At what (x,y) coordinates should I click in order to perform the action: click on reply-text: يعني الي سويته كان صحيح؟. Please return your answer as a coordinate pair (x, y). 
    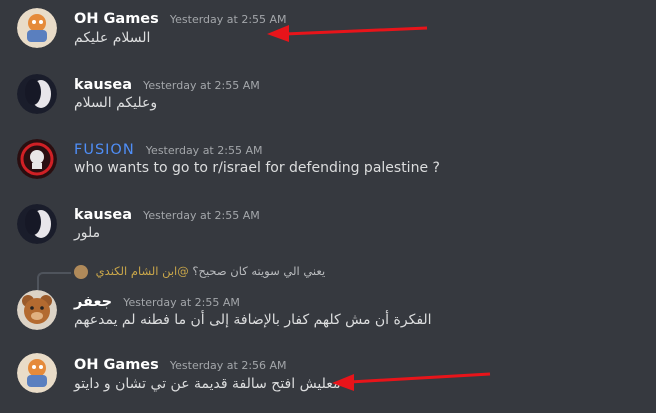
    Looking at the image, I should click on (259, 271).